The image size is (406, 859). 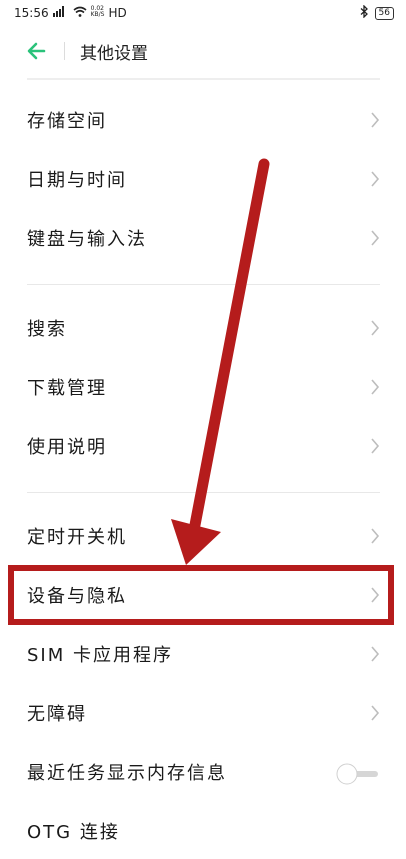 What do you see at coordinates (203, 120) in the screenshot?
I see `settings-item-storage: 存储空间` at bounding box center [203, 120].